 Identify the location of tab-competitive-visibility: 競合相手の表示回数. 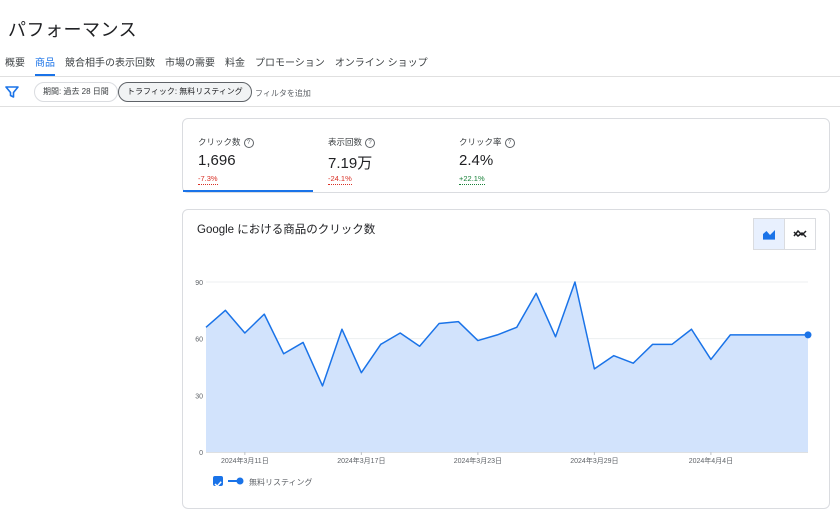
(110, 65).